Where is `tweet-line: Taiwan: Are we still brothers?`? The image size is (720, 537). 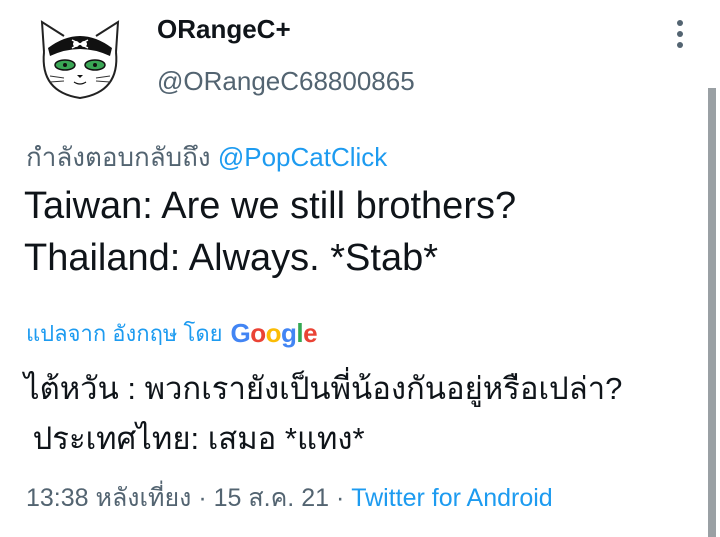 tweet-line: Taiwan: Are we still brothers? is located at coordinates (270, 206).